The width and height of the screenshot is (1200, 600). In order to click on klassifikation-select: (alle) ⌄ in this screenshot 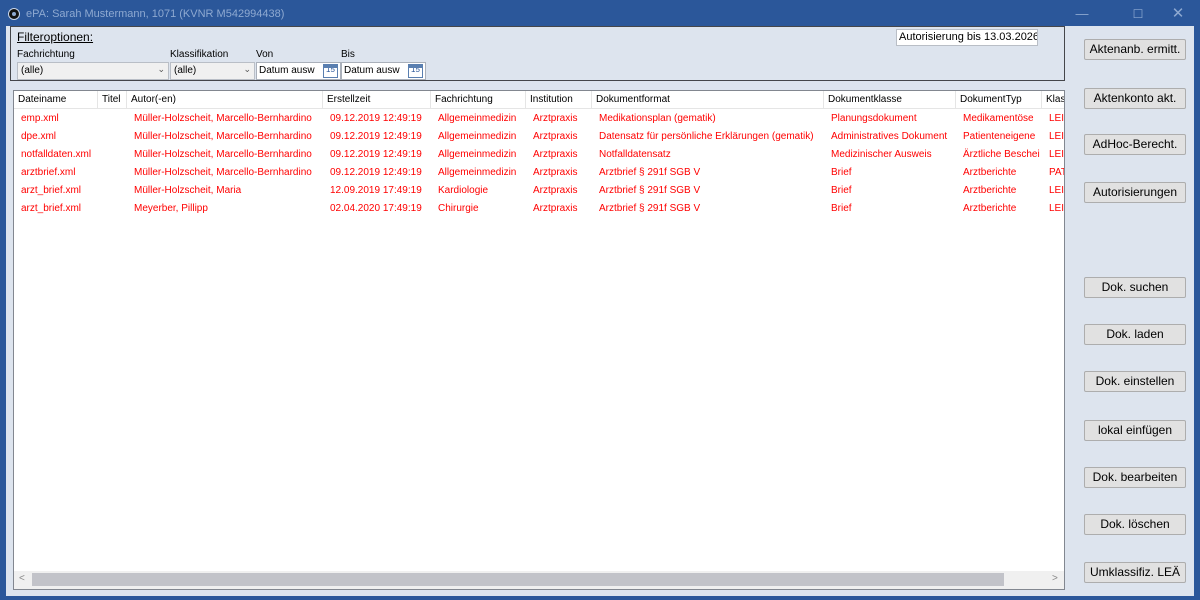, I will do `click(212, 71)`.